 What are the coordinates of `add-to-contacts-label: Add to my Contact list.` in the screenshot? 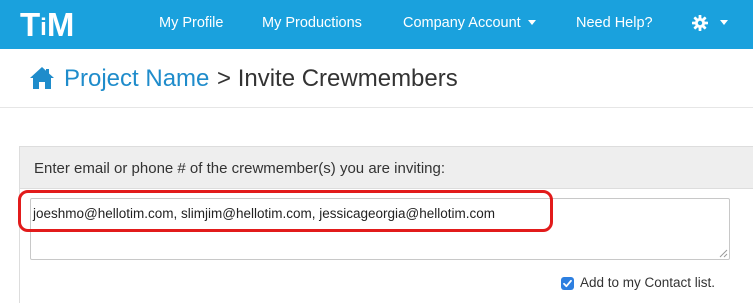 It's located at (647, 282).